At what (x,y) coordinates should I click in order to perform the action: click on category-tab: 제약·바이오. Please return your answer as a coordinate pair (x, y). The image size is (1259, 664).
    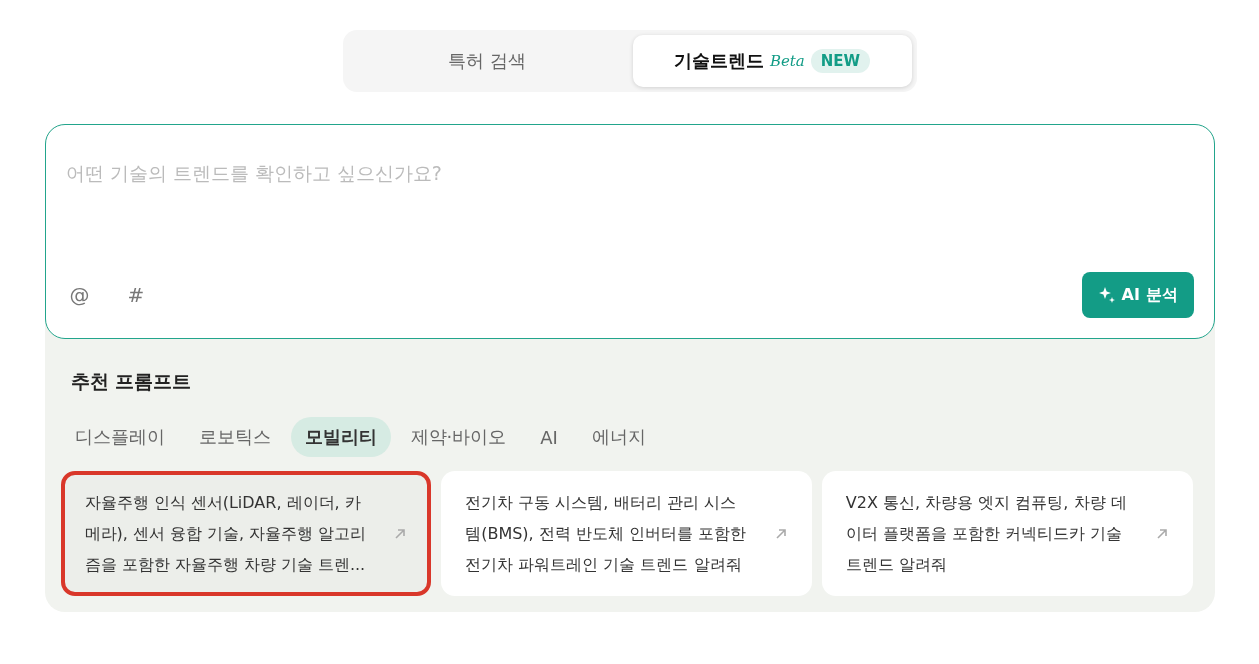
    Looking at the image, I should click on (458, 437).